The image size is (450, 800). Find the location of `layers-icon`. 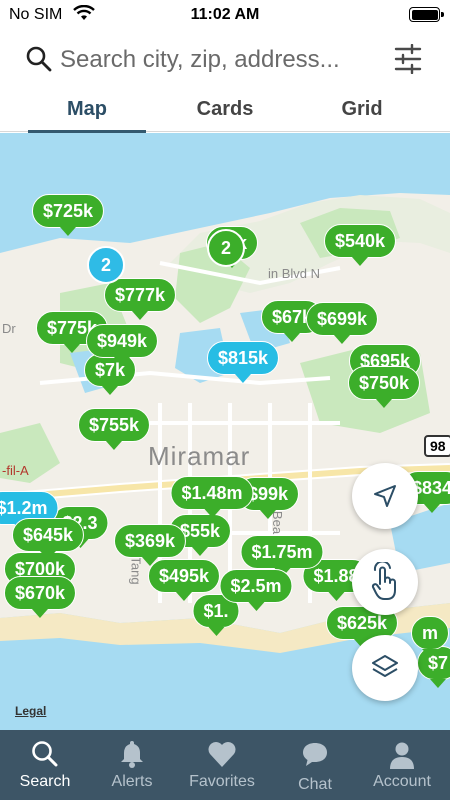

layers-icon is located at coordinates (385, 666).